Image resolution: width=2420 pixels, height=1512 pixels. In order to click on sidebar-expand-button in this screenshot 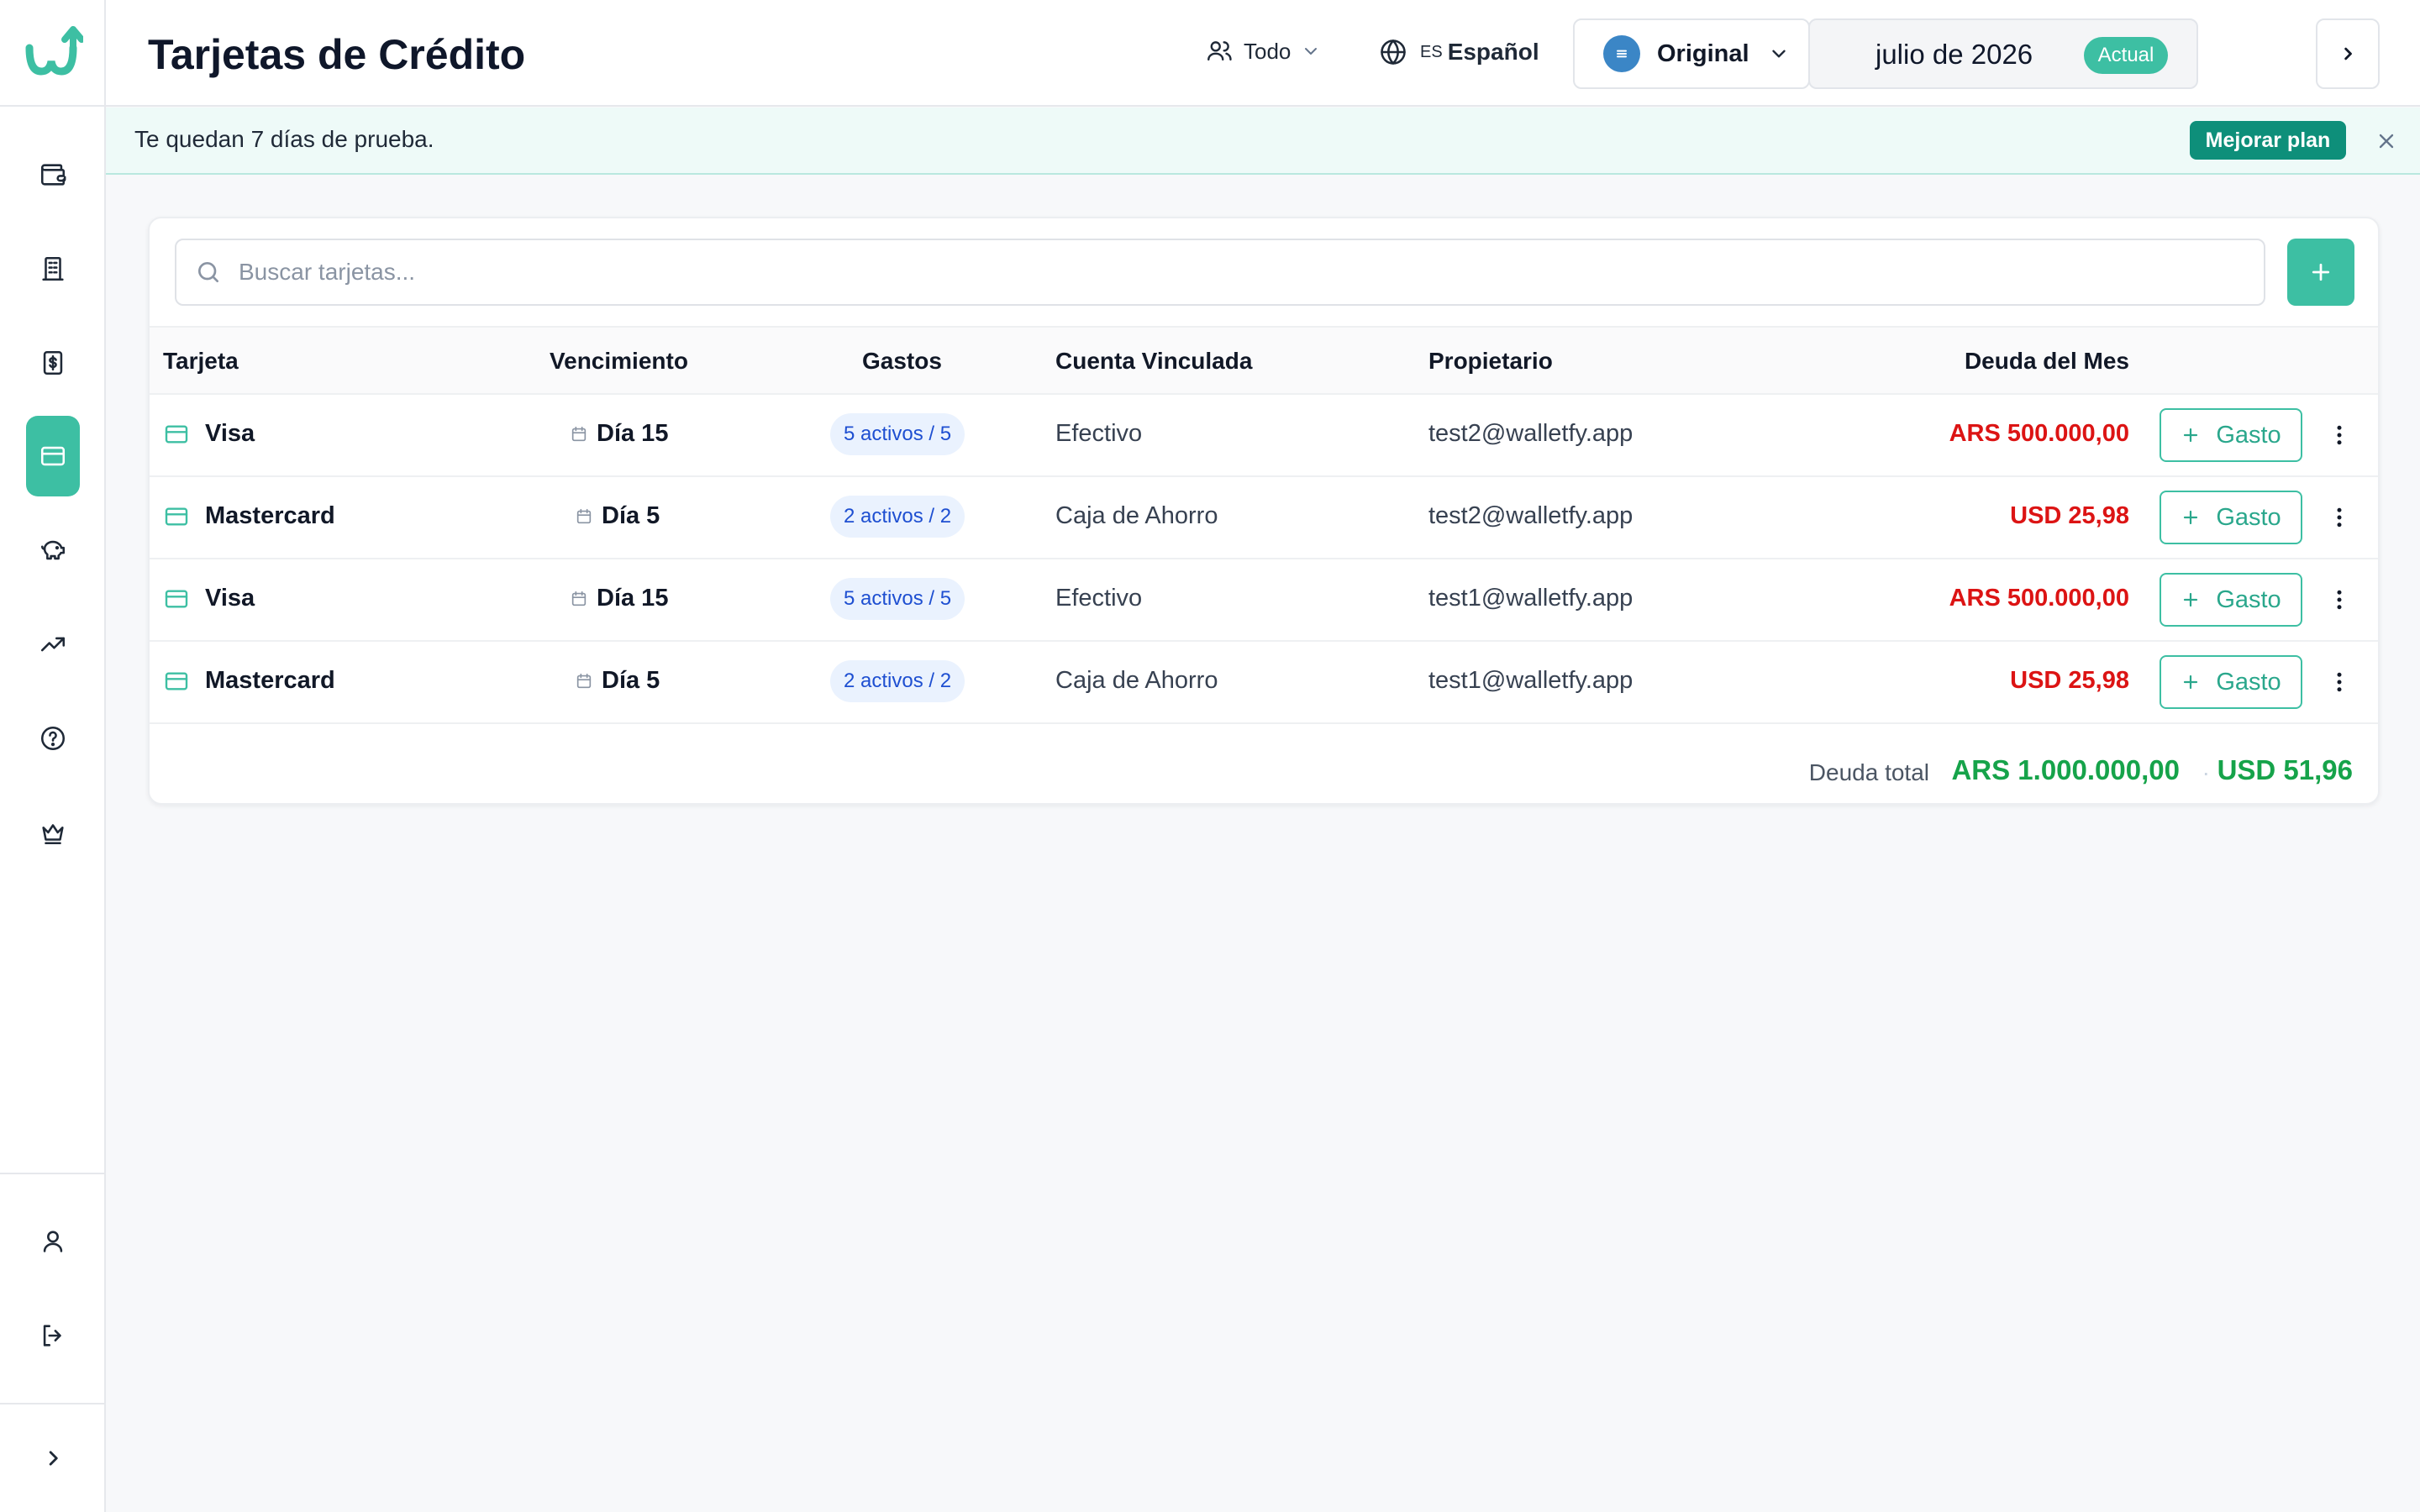, I will do `click(53, 1458)`.